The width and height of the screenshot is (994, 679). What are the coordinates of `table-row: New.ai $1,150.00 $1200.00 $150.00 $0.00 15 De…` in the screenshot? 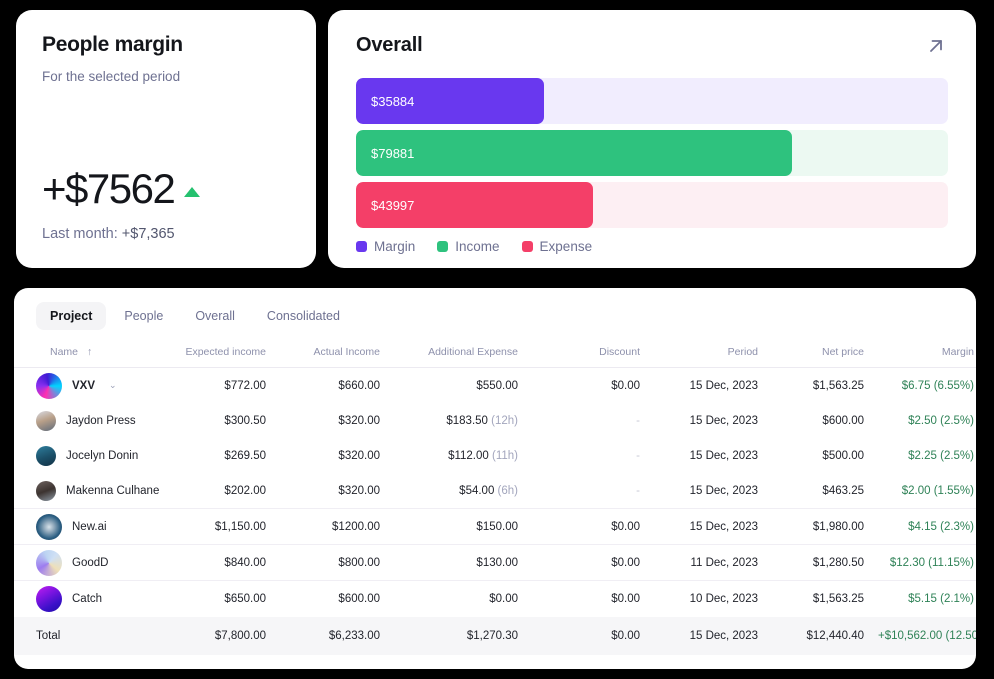 It's located at (495, 526).